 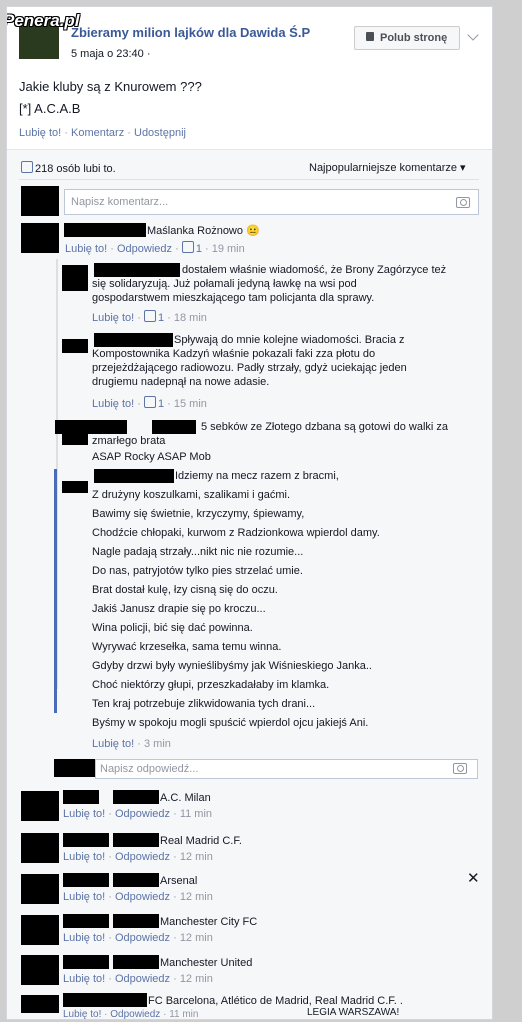 I want to click on reply-time: 18 min, so click(x=190, y=318).